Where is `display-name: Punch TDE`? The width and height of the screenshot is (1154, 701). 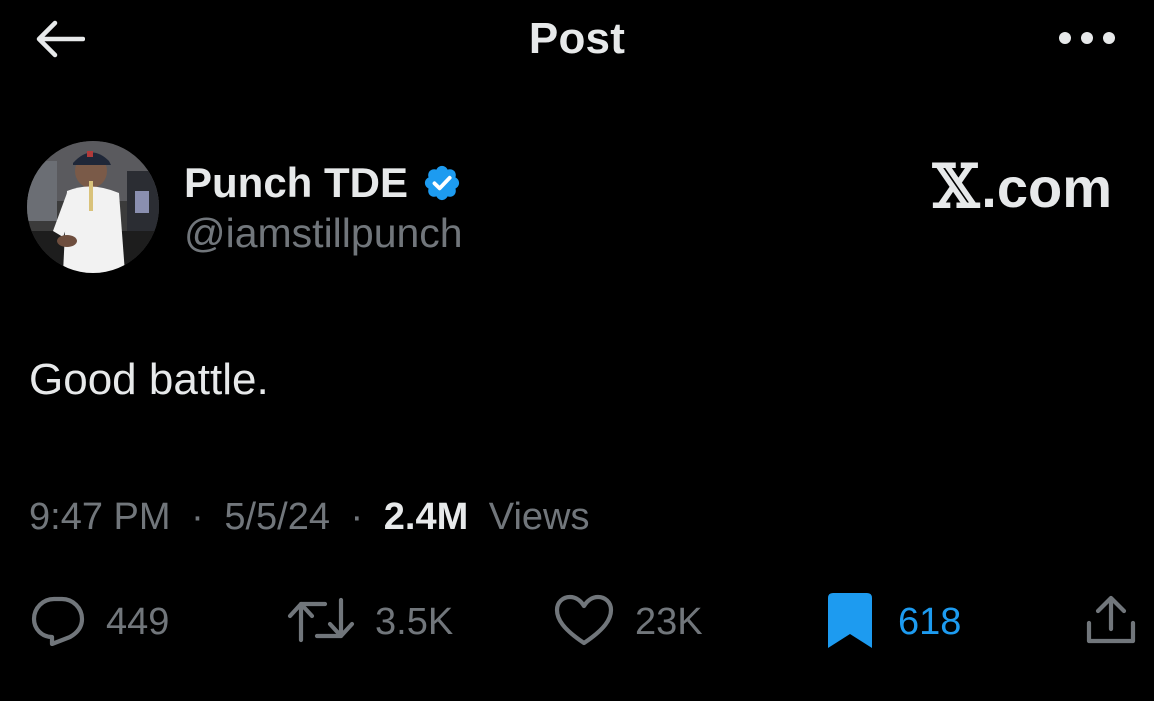 display-name: Punch TDE is located at coordinates (296, 182).